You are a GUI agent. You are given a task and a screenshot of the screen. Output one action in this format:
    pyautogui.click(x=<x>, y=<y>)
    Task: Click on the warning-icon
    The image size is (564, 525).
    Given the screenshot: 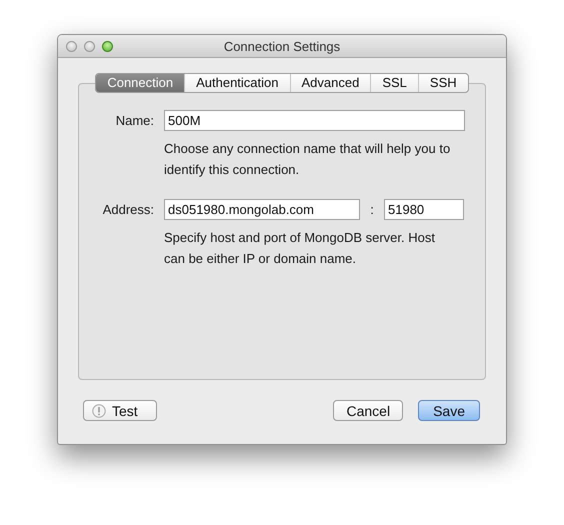 What is the action you would take?
    pyautogui.click(x=99, y=411)
    